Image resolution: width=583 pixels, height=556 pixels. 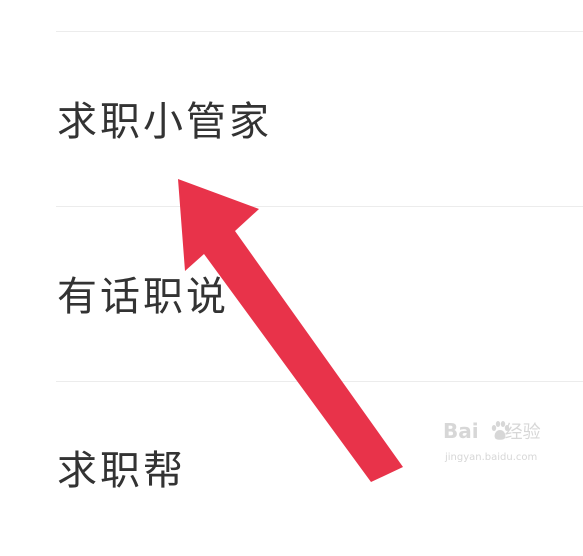 What do you see at coordinates (500, 430) in the screenshot?
I see `paw-icon` at bounding box center [500, 430].